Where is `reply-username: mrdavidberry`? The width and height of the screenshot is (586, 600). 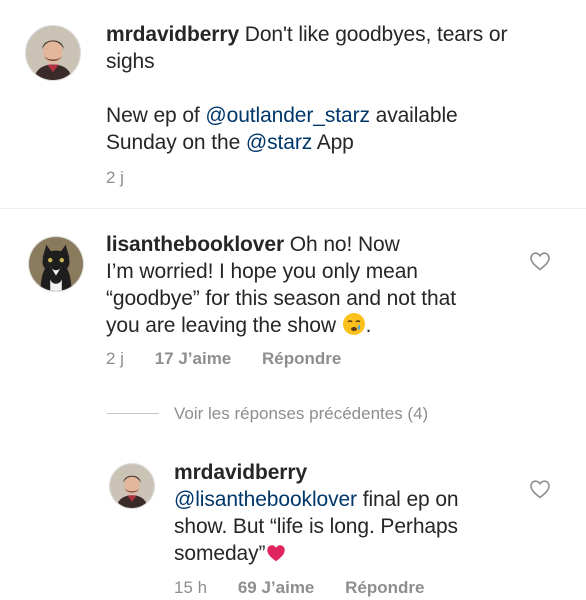
reply-username: mrdavidberry is located at coordinates (240, 472).